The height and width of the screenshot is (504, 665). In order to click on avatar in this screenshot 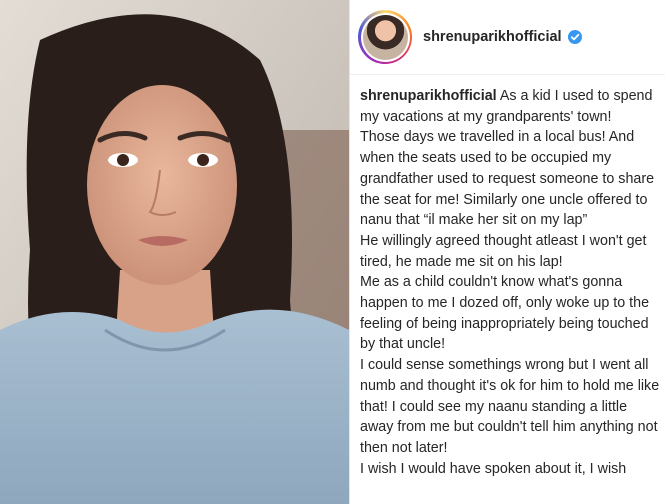, I will do `click(385, 37)`.